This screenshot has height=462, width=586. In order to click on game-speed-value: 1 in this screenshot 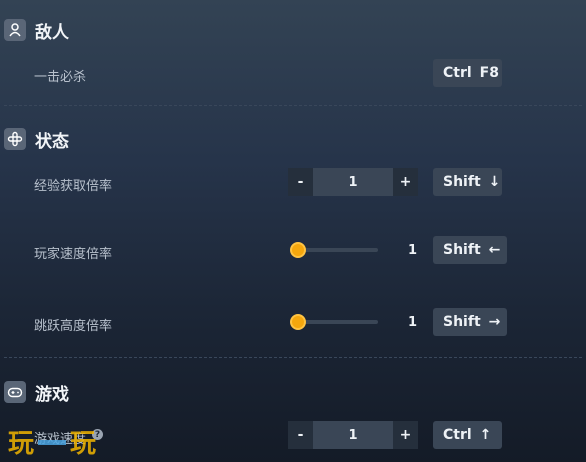, I will do `click(353, 435)`.